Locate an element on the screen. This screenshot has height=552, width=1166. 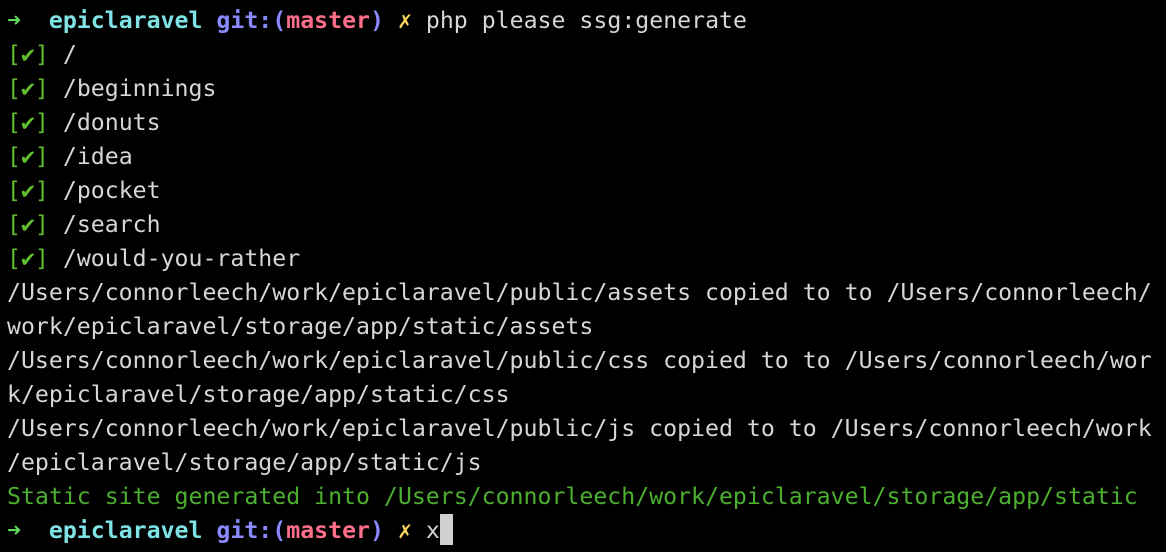
output-line: /epiclaravel/storage/app/static/js is located at coordinates (244, 462).